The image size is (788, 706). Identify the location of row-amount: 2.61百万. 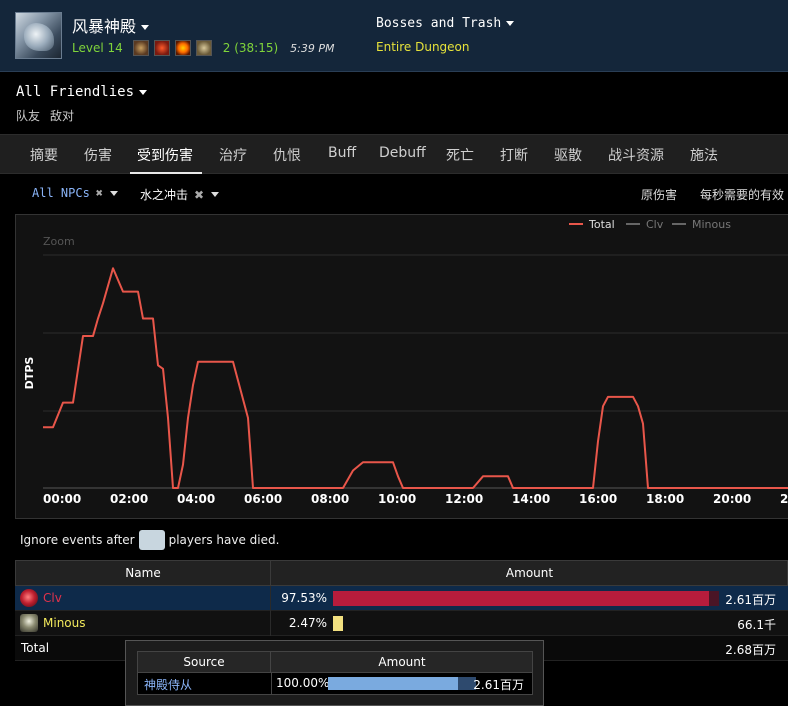
(750, 600).